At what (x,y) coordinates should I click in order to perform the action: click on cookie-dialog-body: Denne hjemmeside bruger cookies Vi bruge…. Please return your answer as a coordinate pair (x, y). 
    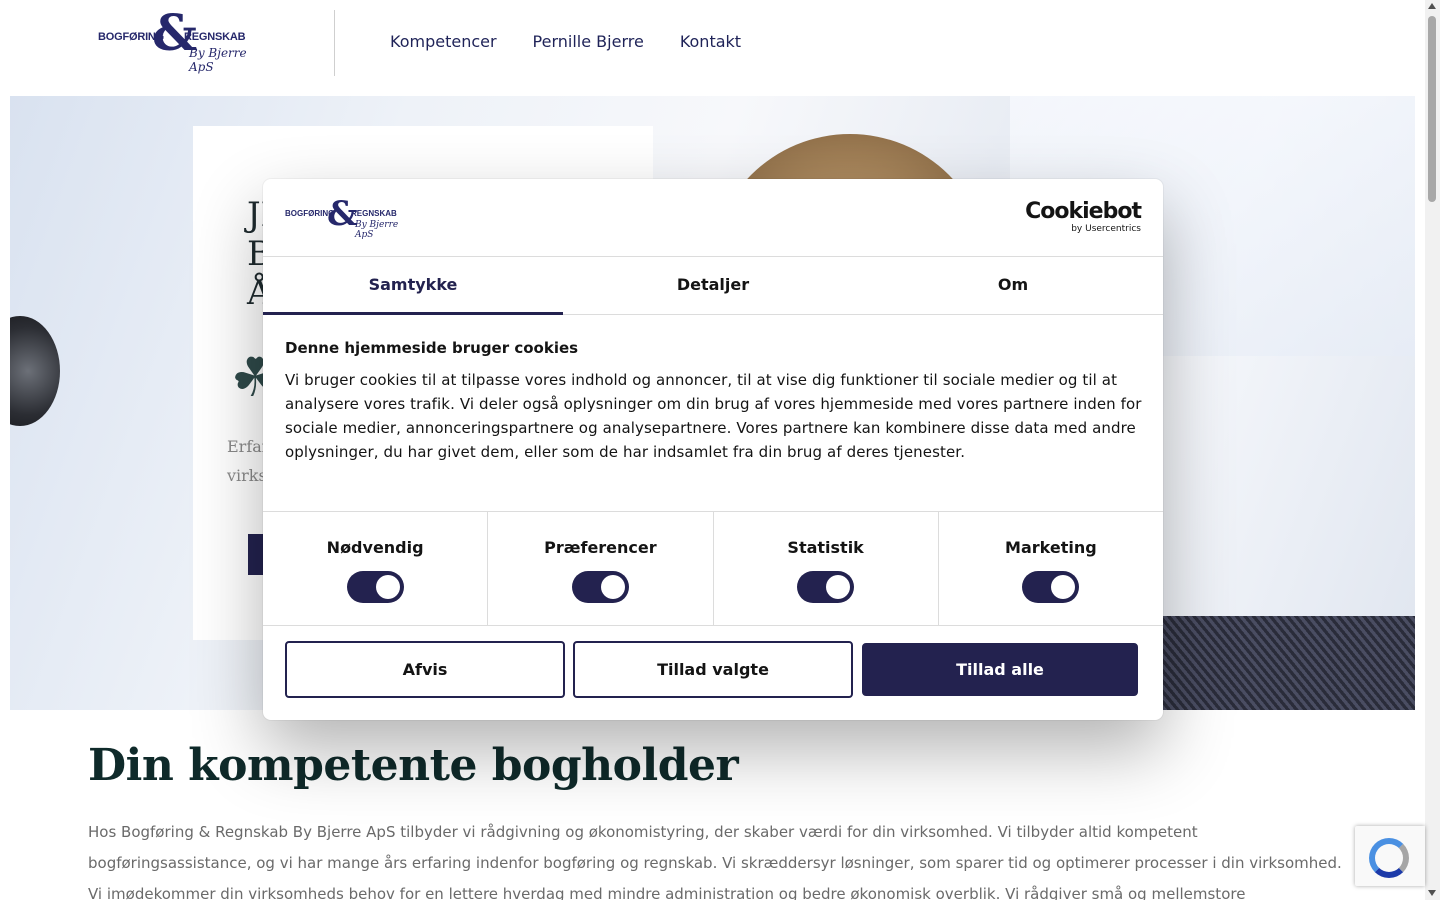
    Looking at the image, I should click on (715, 401).